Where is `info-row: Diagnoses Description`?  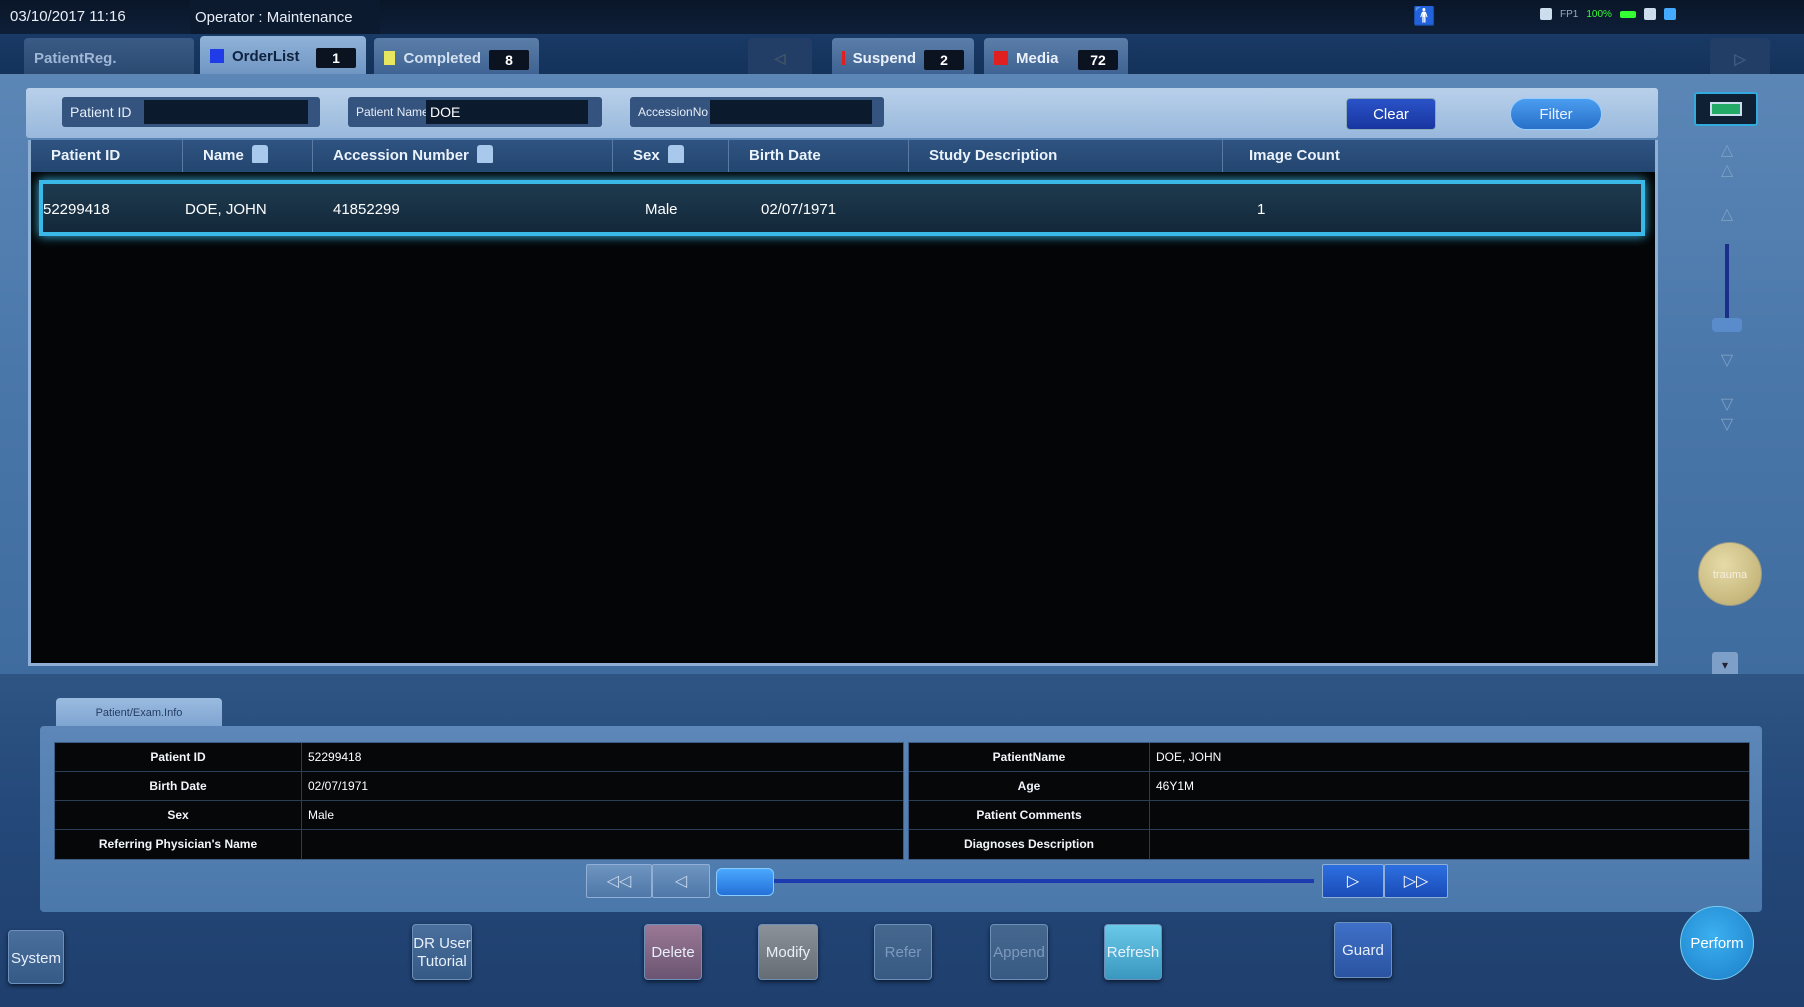 info-row: Diagnoses Description is located at coordinates (1329, 844).